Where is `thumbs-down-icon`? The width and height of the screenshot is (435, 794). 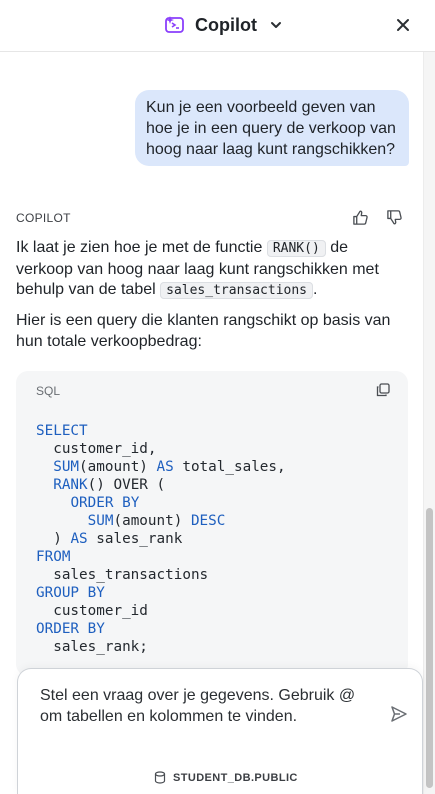 thumbs-down-icon is located at coordinates (394, 217).